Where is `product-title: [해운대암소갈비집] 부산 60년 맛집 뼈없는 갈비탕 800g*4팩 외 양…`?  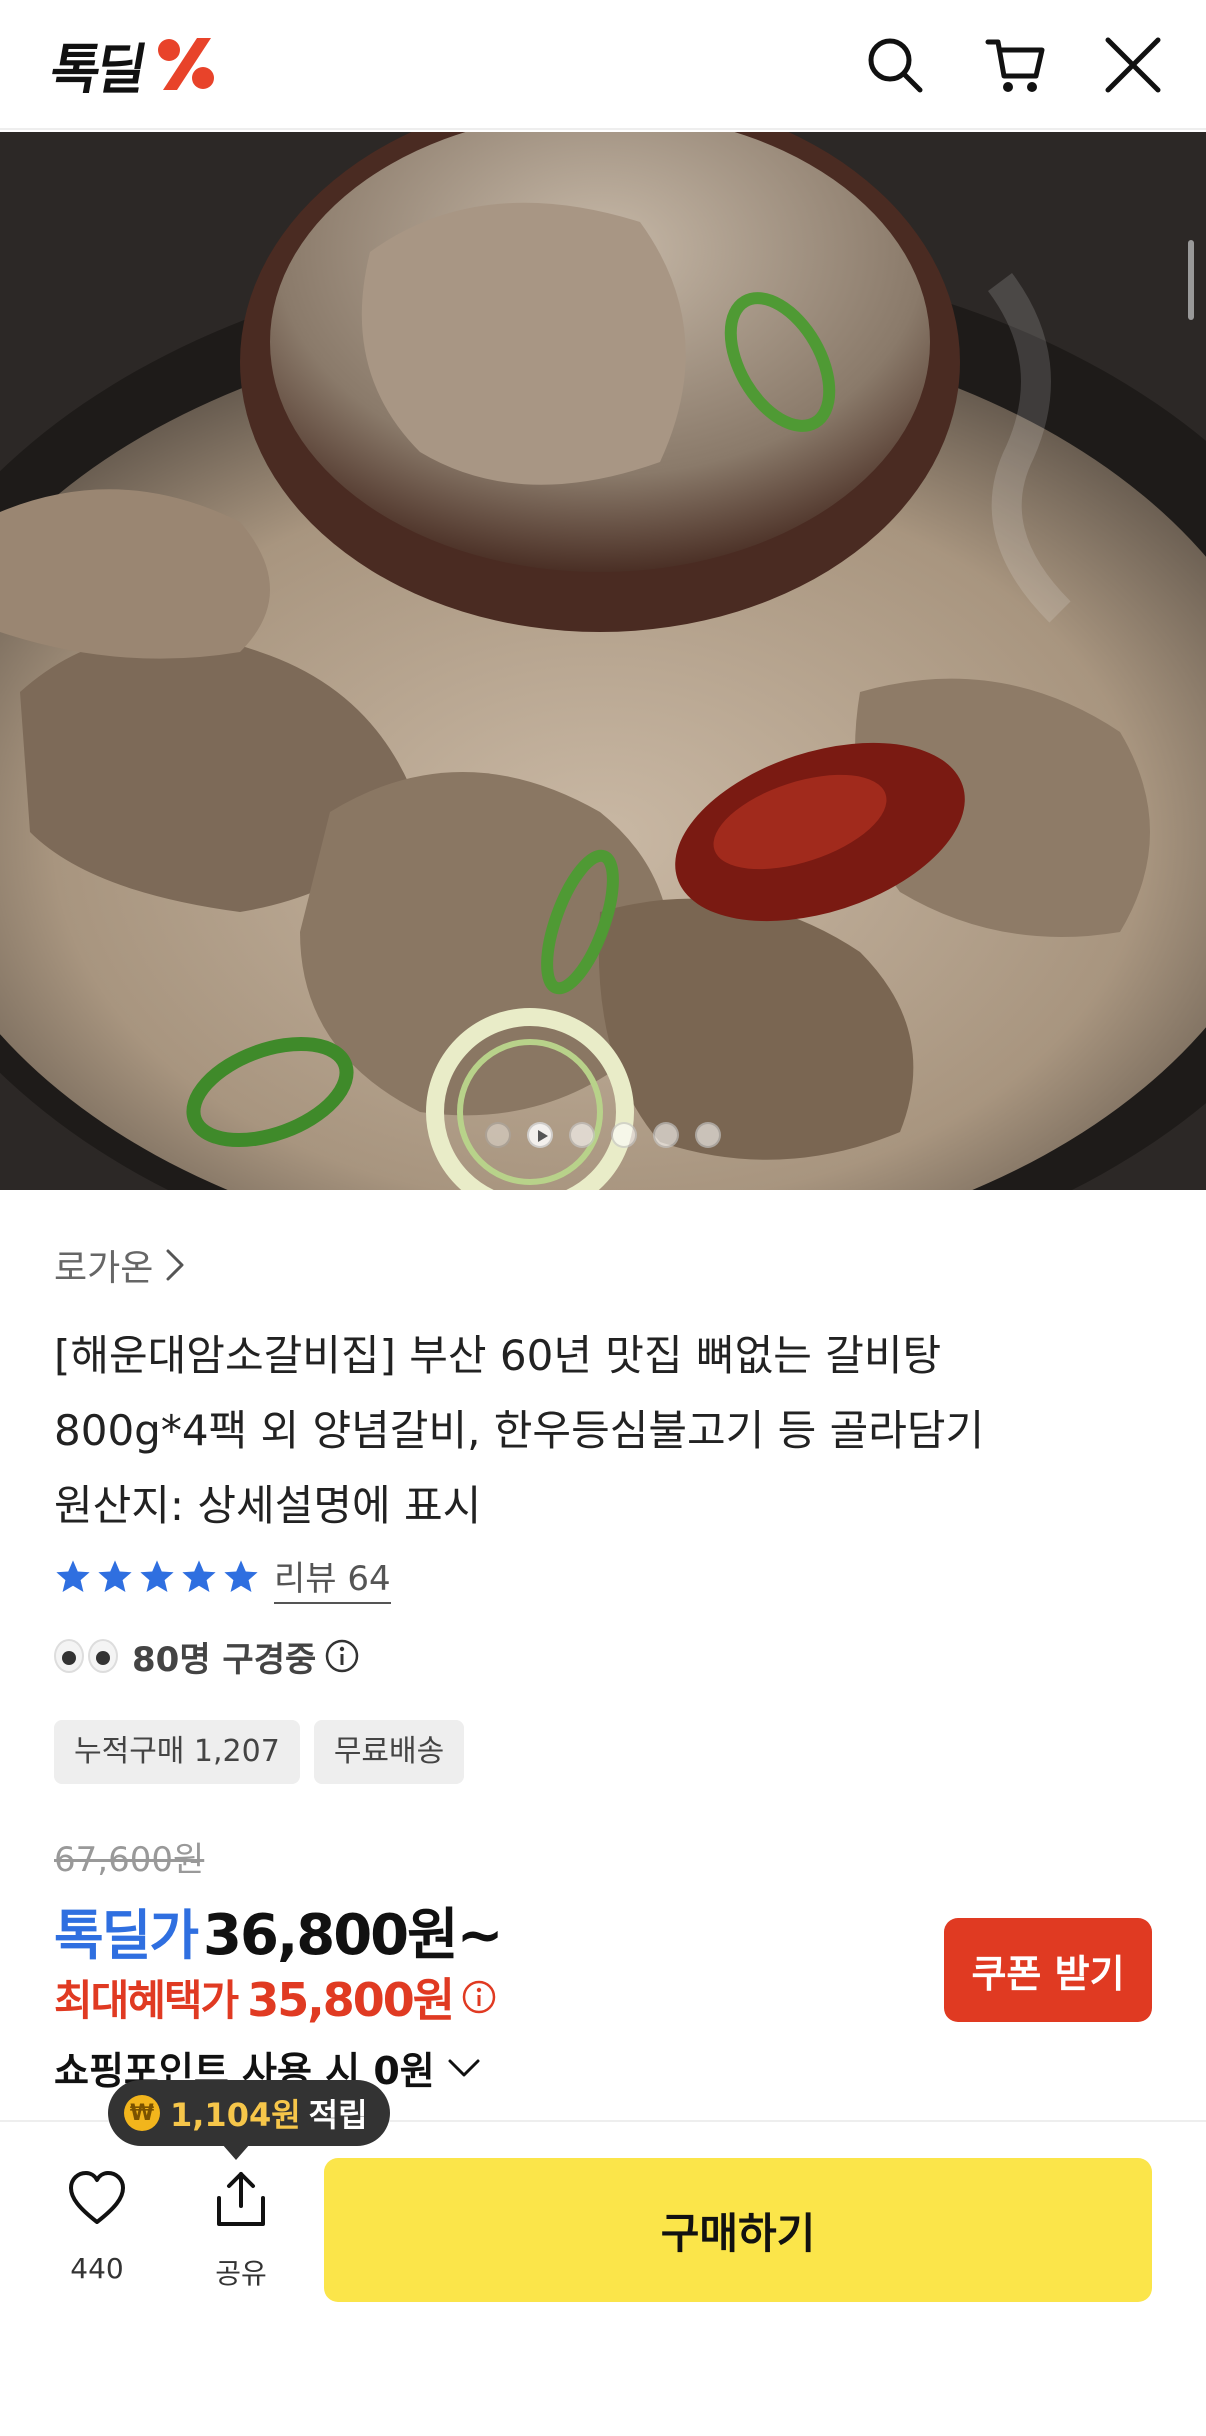
product-title: [해운대암소갈비집] 부산 60년 맛집 뼈없는 갈비탕 800g*4팩 외 양… is located at coordinates (604, 1430).